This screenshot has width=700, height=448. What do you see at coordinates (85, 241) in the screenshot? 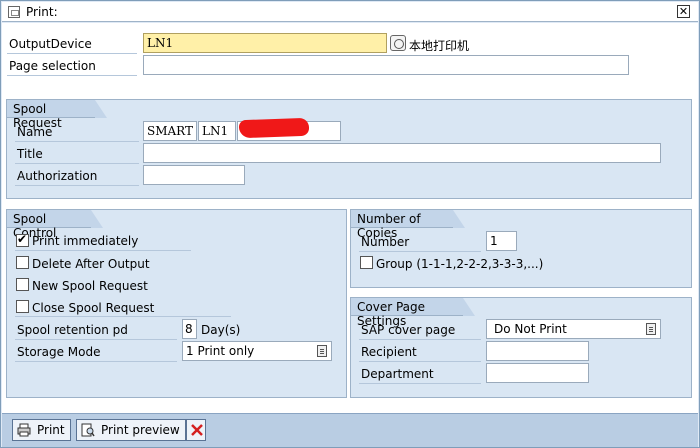
I see `print-immediately-label: Print immediately` at bounding box center [85, 241].